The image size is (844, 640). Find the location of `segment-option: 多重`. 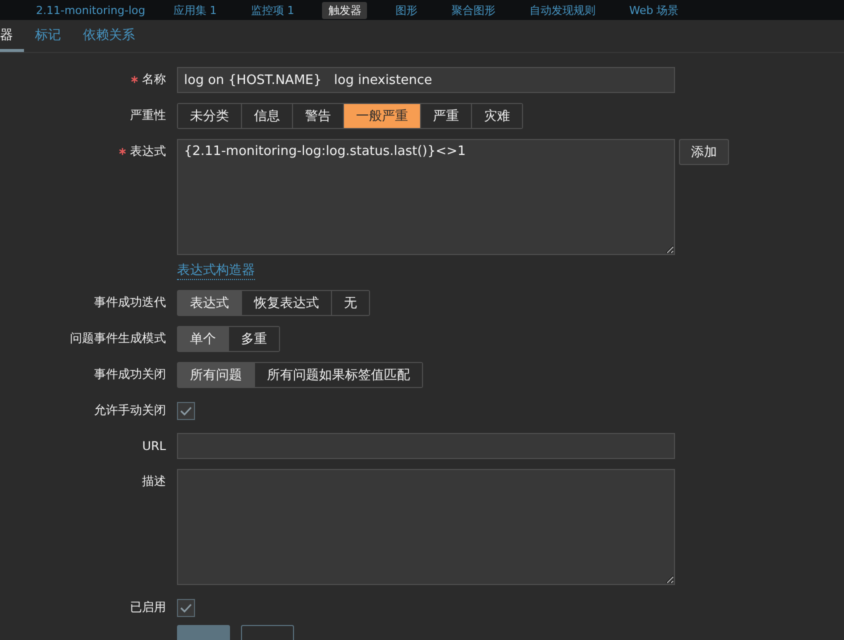

segment-option: 多重 is located at coordinates (253, 339).